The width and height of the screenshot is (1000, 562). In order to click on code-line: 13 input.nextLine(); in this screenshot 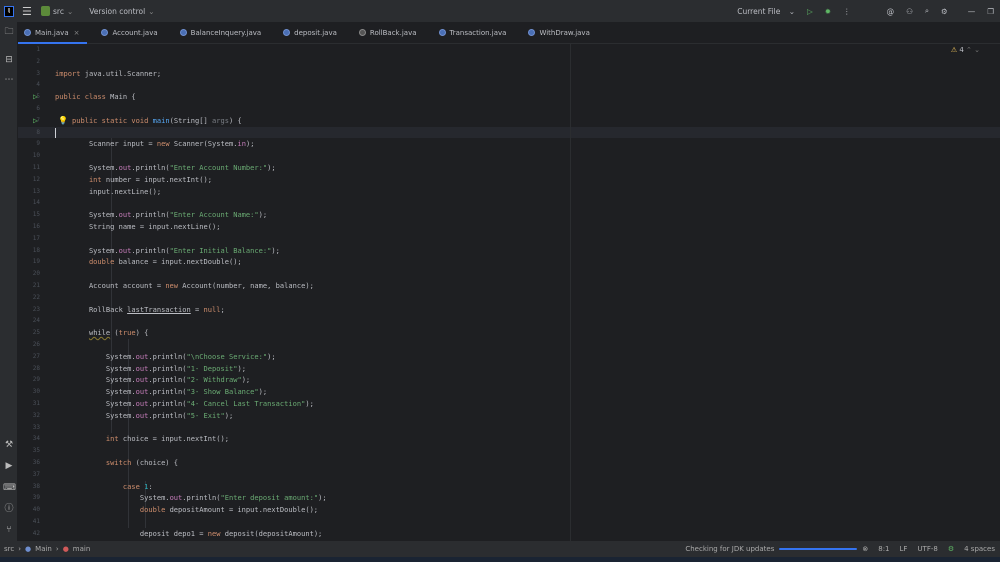, I will do `click(509, 192)`.